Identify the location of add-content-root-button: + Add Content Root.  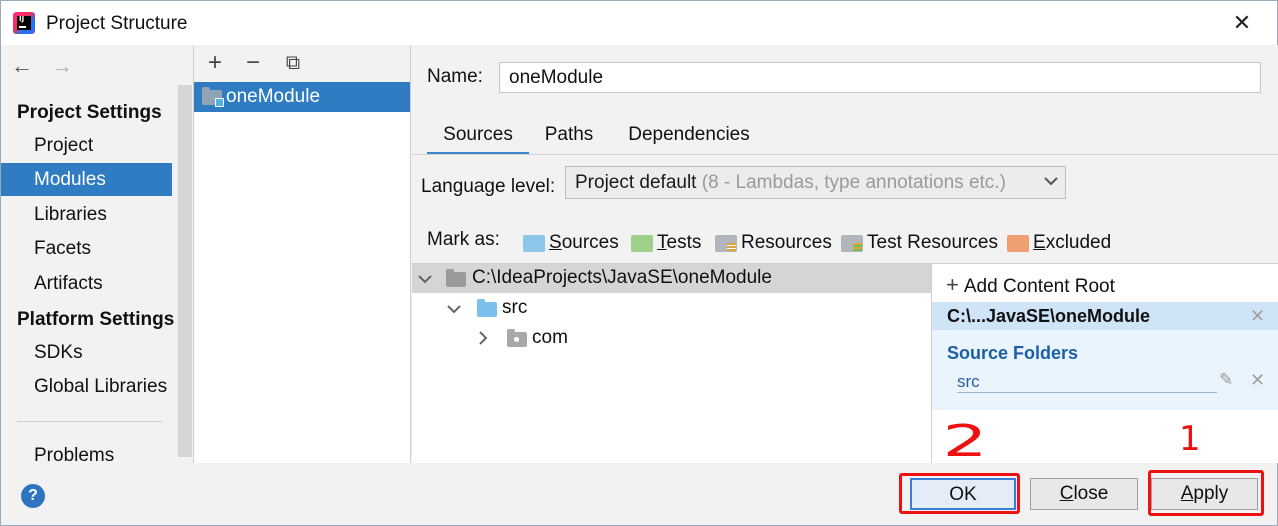
(1030, 285).